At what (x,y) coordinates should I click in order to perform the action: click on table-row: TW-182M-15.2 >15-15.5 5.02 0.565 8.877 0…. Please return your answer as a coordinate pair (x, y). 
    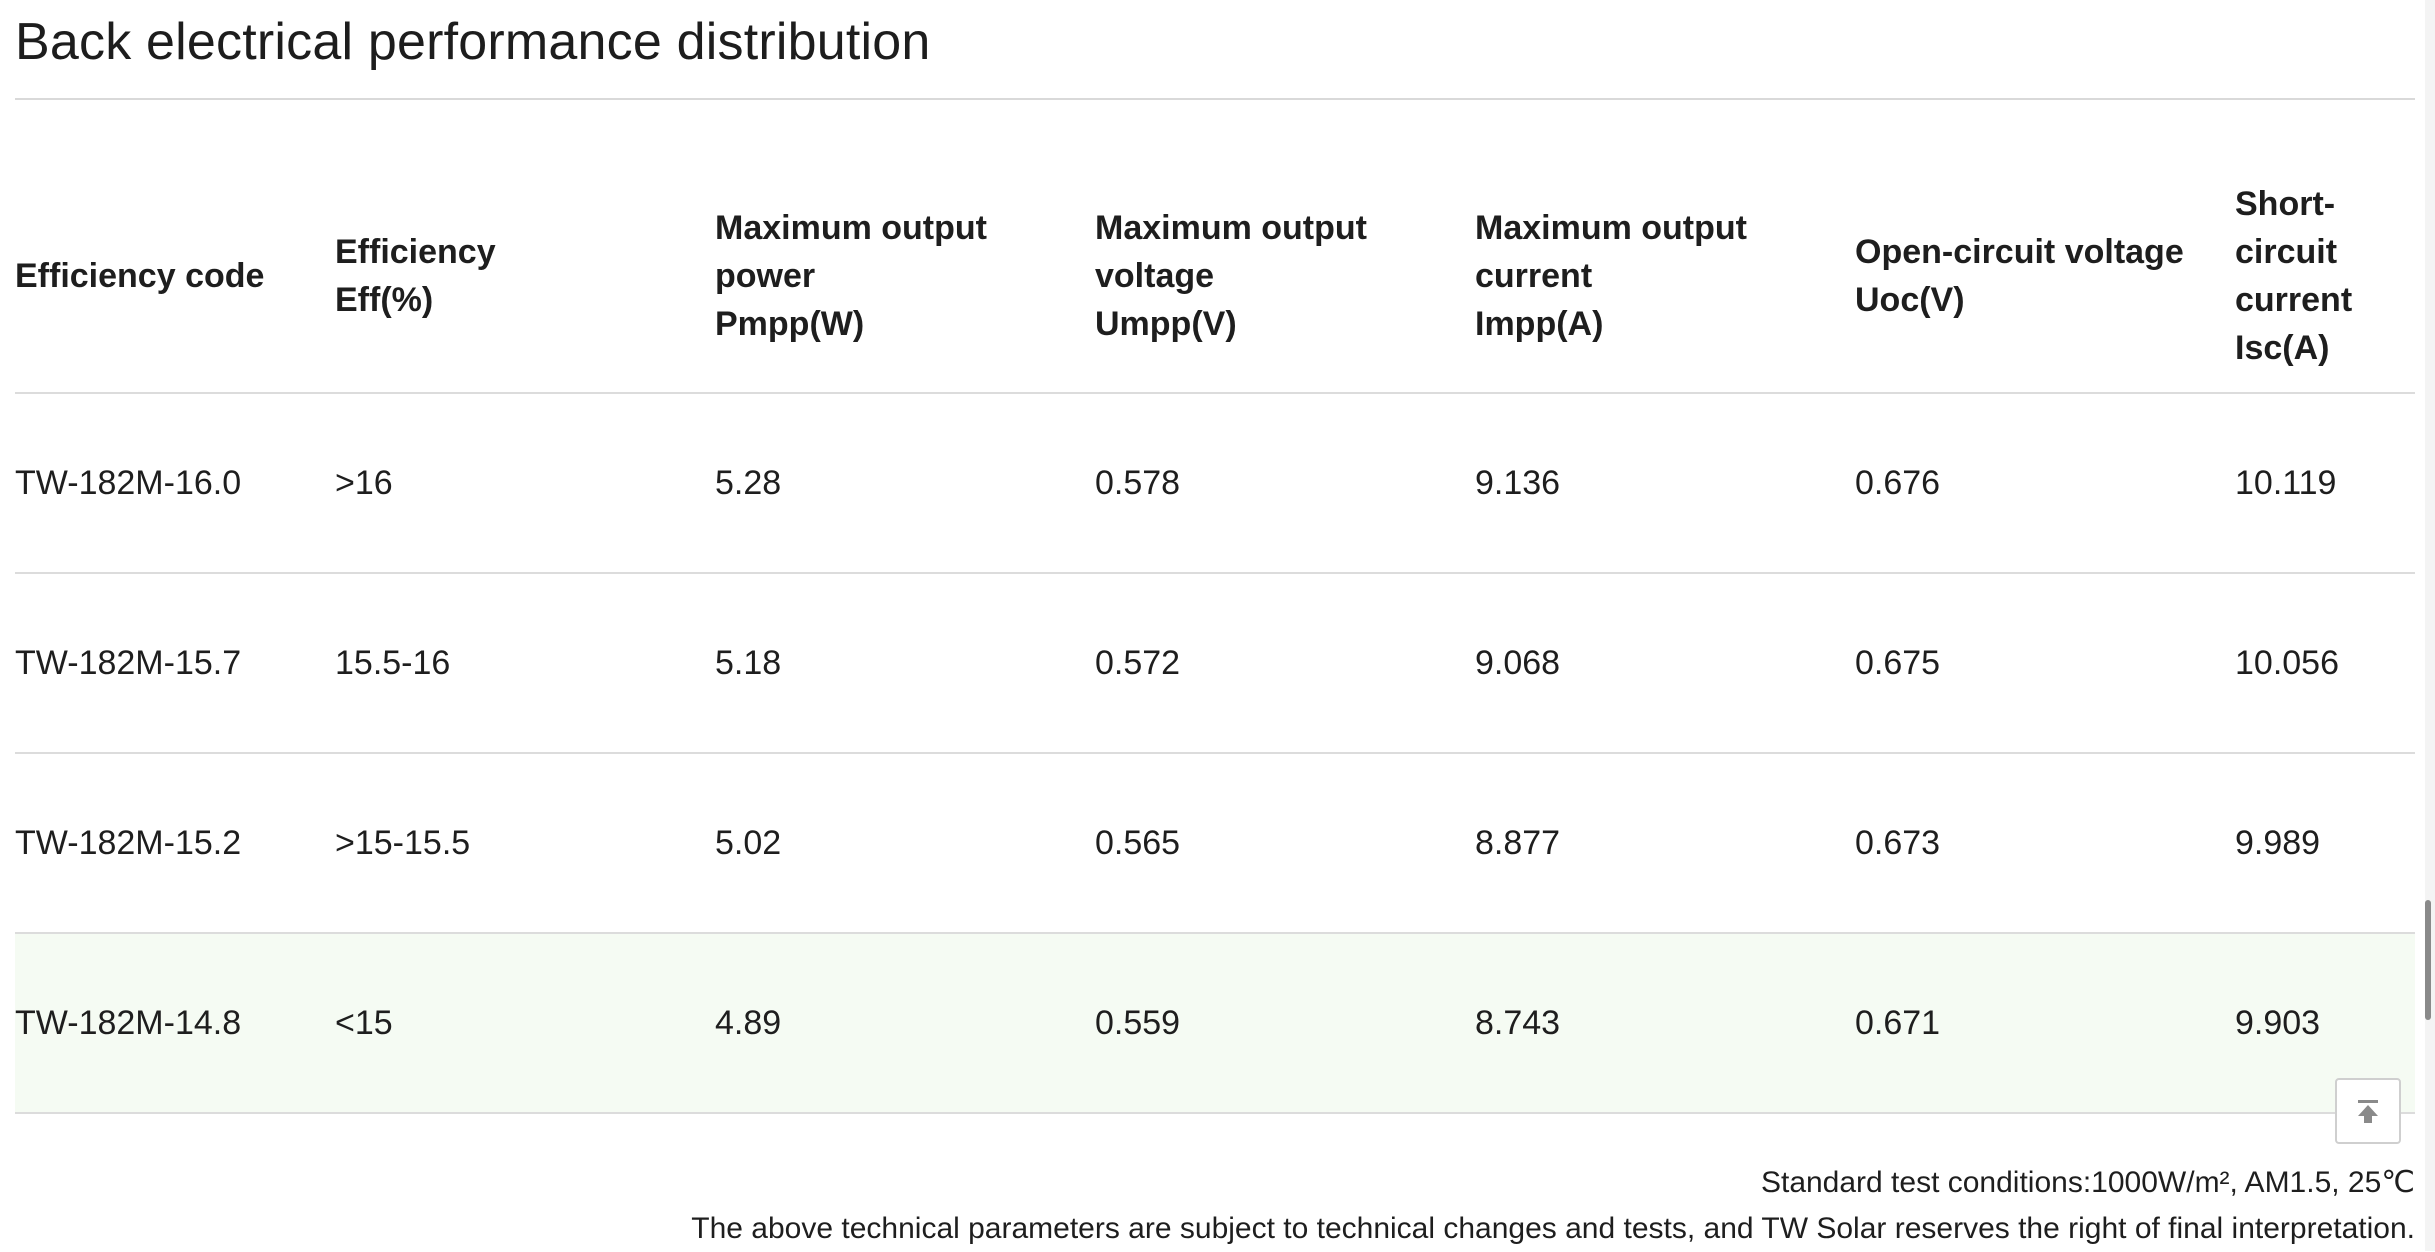
    Looking at the image, I should click on (1215, 843).